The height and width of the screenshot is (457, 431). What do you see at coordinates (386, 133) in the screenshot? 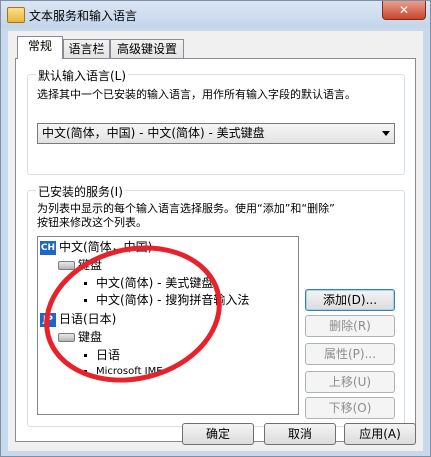
I see `chevron-down-icon` at bounding box center [386, 133].